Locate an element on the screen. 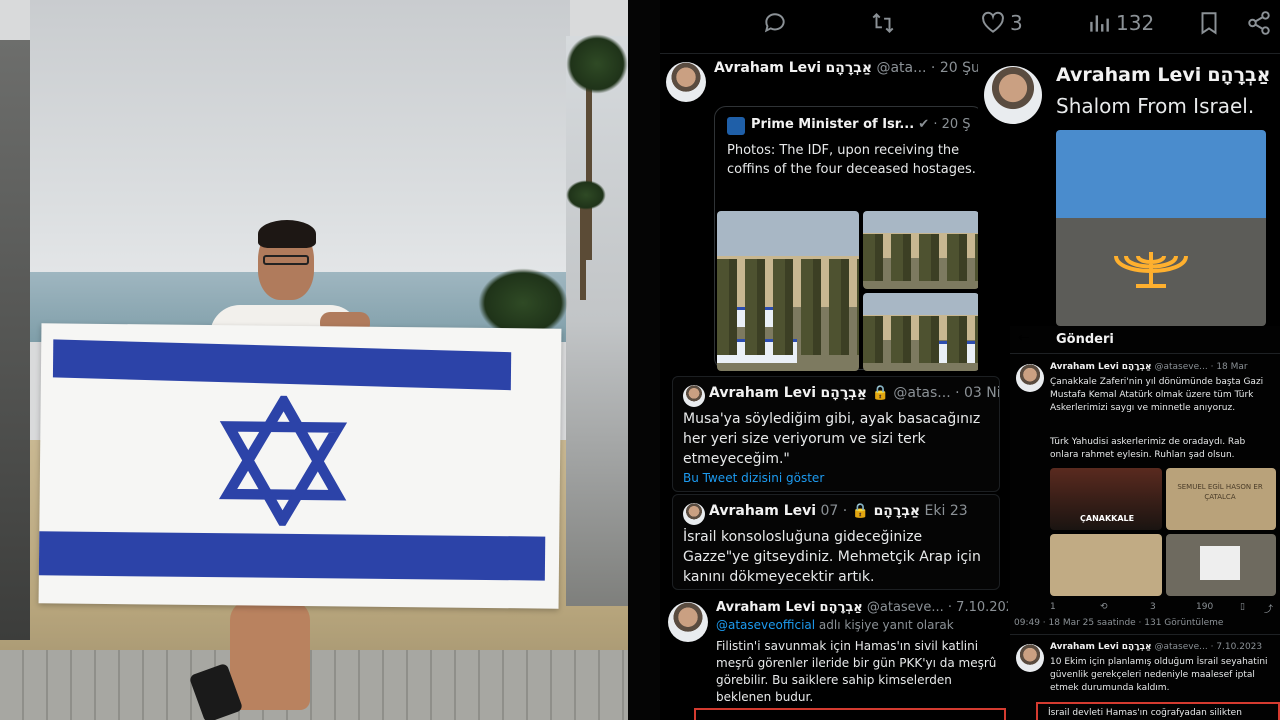  tweet-header: Avraham Levi אַבְרָהָם 🔒 · 07 Eki 23 is located at coordinates (838, 511).